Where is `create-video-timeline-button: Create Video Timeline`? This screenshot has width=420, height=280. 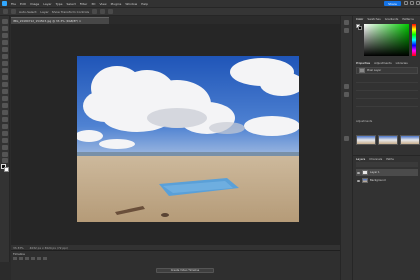
create-video-timeline-button: Create Video Timeline is located at coordinates (185, 270).